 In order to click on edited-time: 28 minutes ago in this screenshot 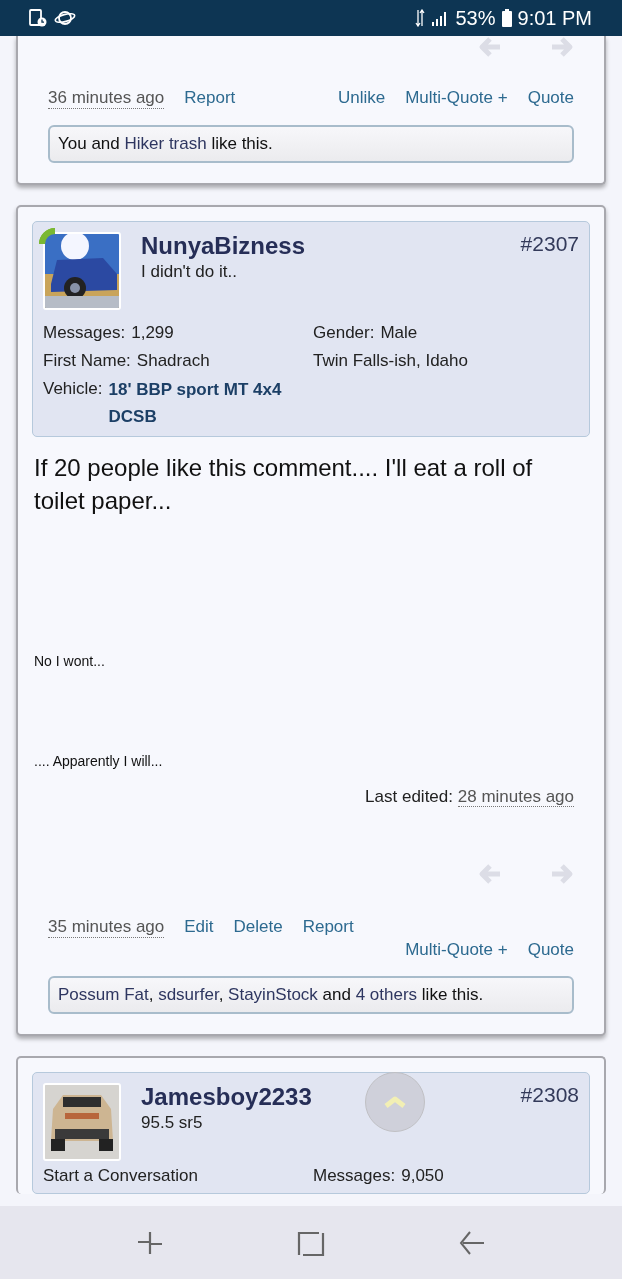, I will do `click(515, 797)`.